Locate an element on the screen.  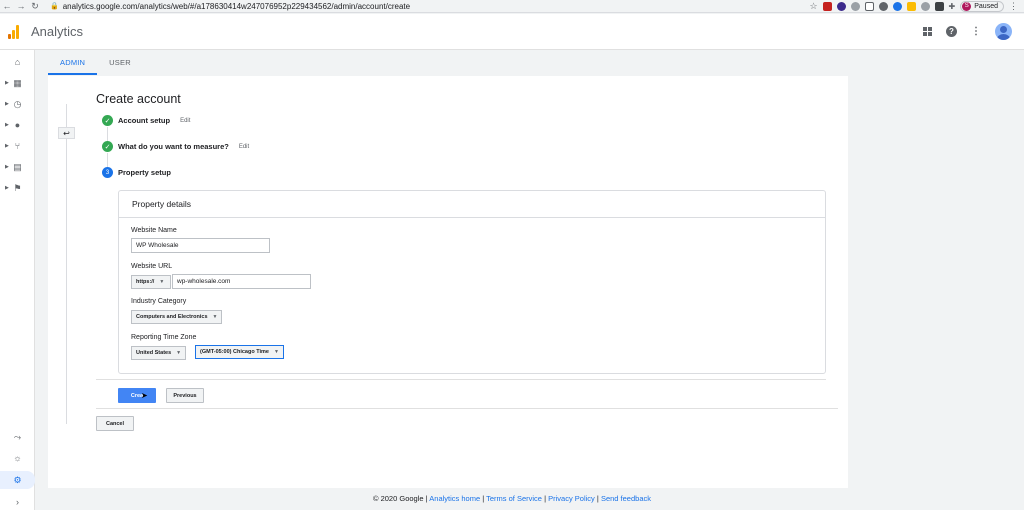
country-select: United States ▼ is located at coordinates (159, 353).